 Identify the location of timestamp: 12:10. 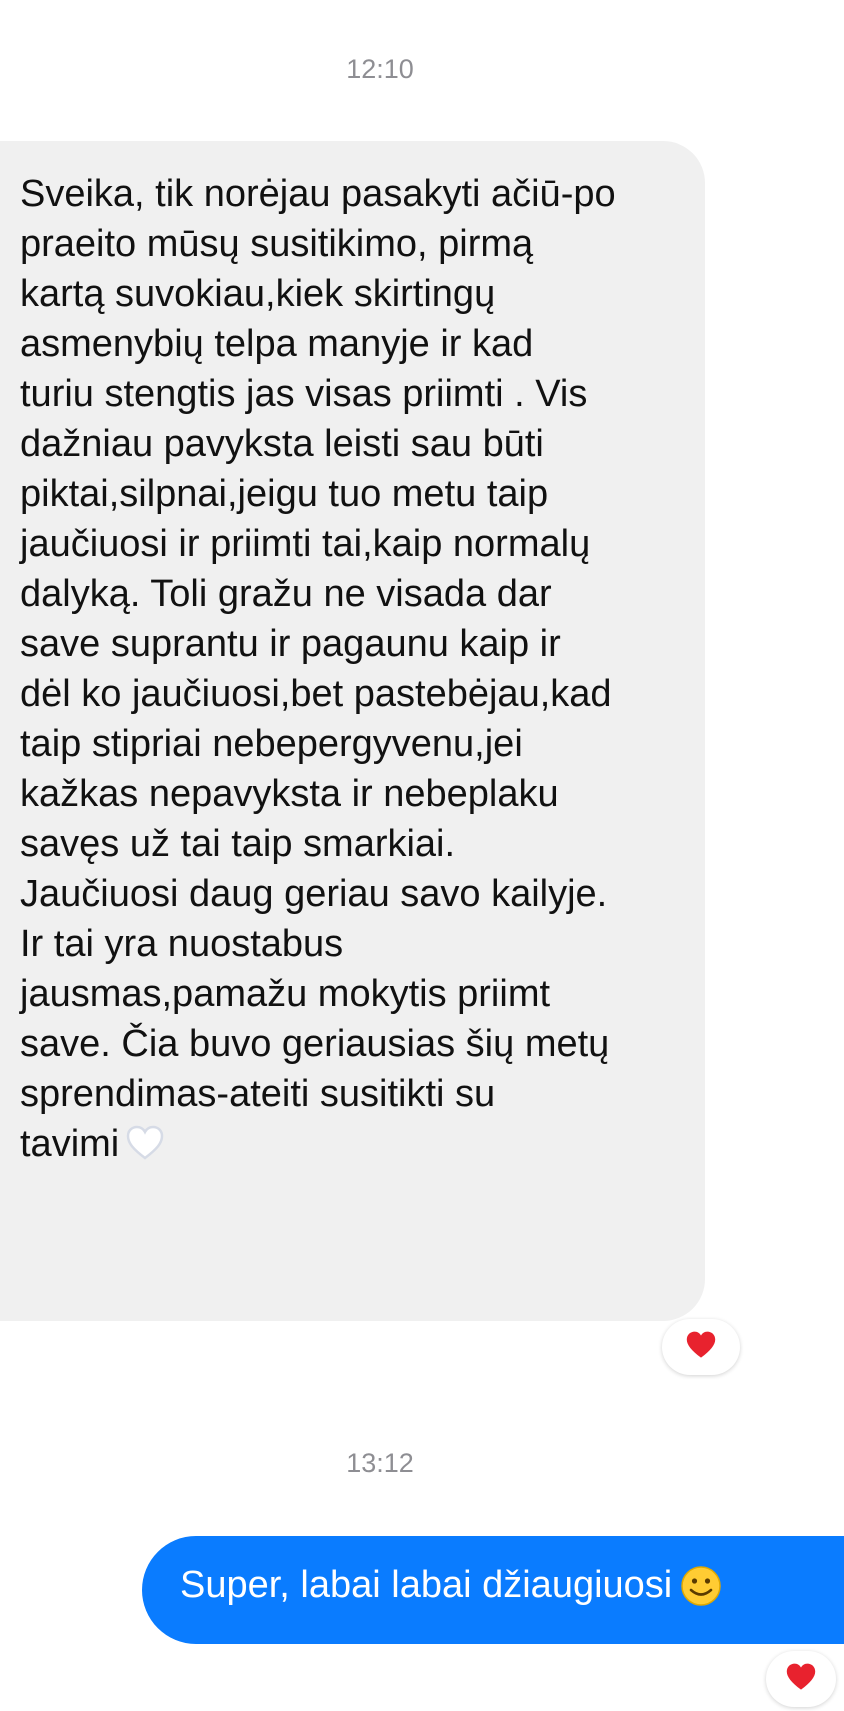
(380, 69).